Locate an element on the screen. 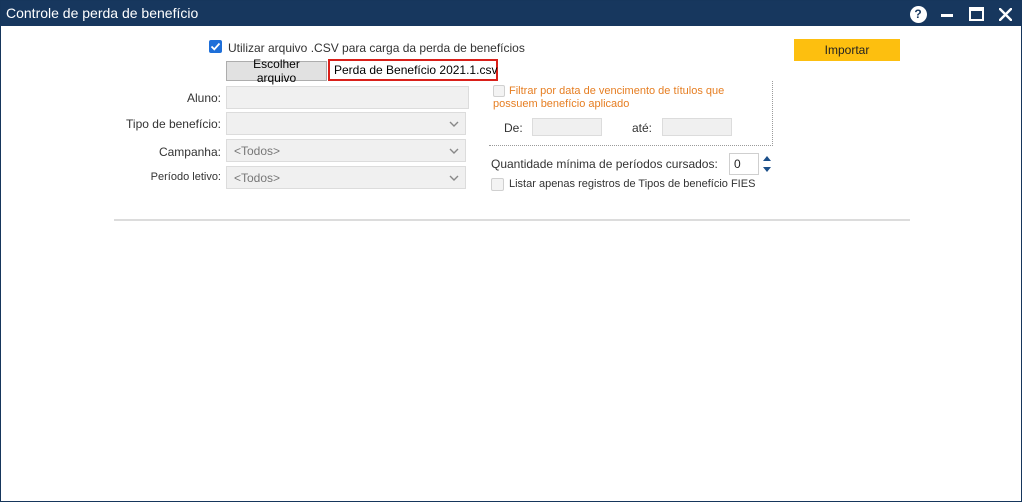 The height and width of the screenshot is (502, 1022). min-periods-label: Quantidade mínima de períodos cursados: is located at coordinates (604, 164).